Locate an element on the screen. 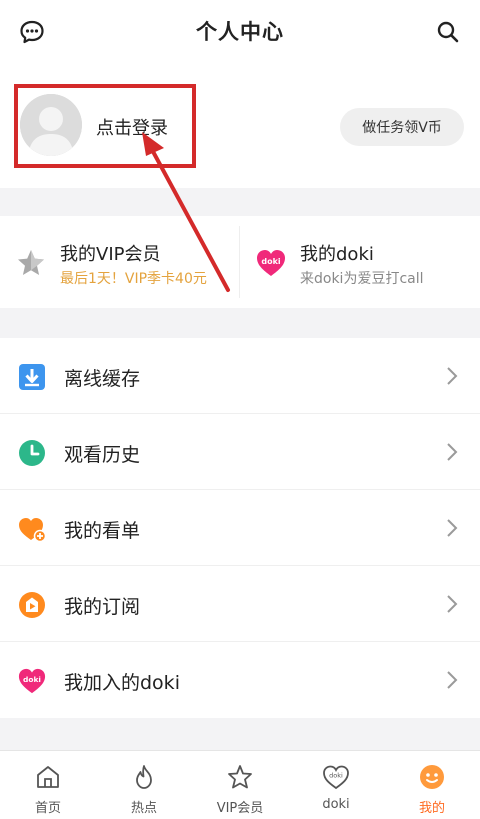  vip-card-title: 我的VIP会员 is located at coordinates (110, 254).